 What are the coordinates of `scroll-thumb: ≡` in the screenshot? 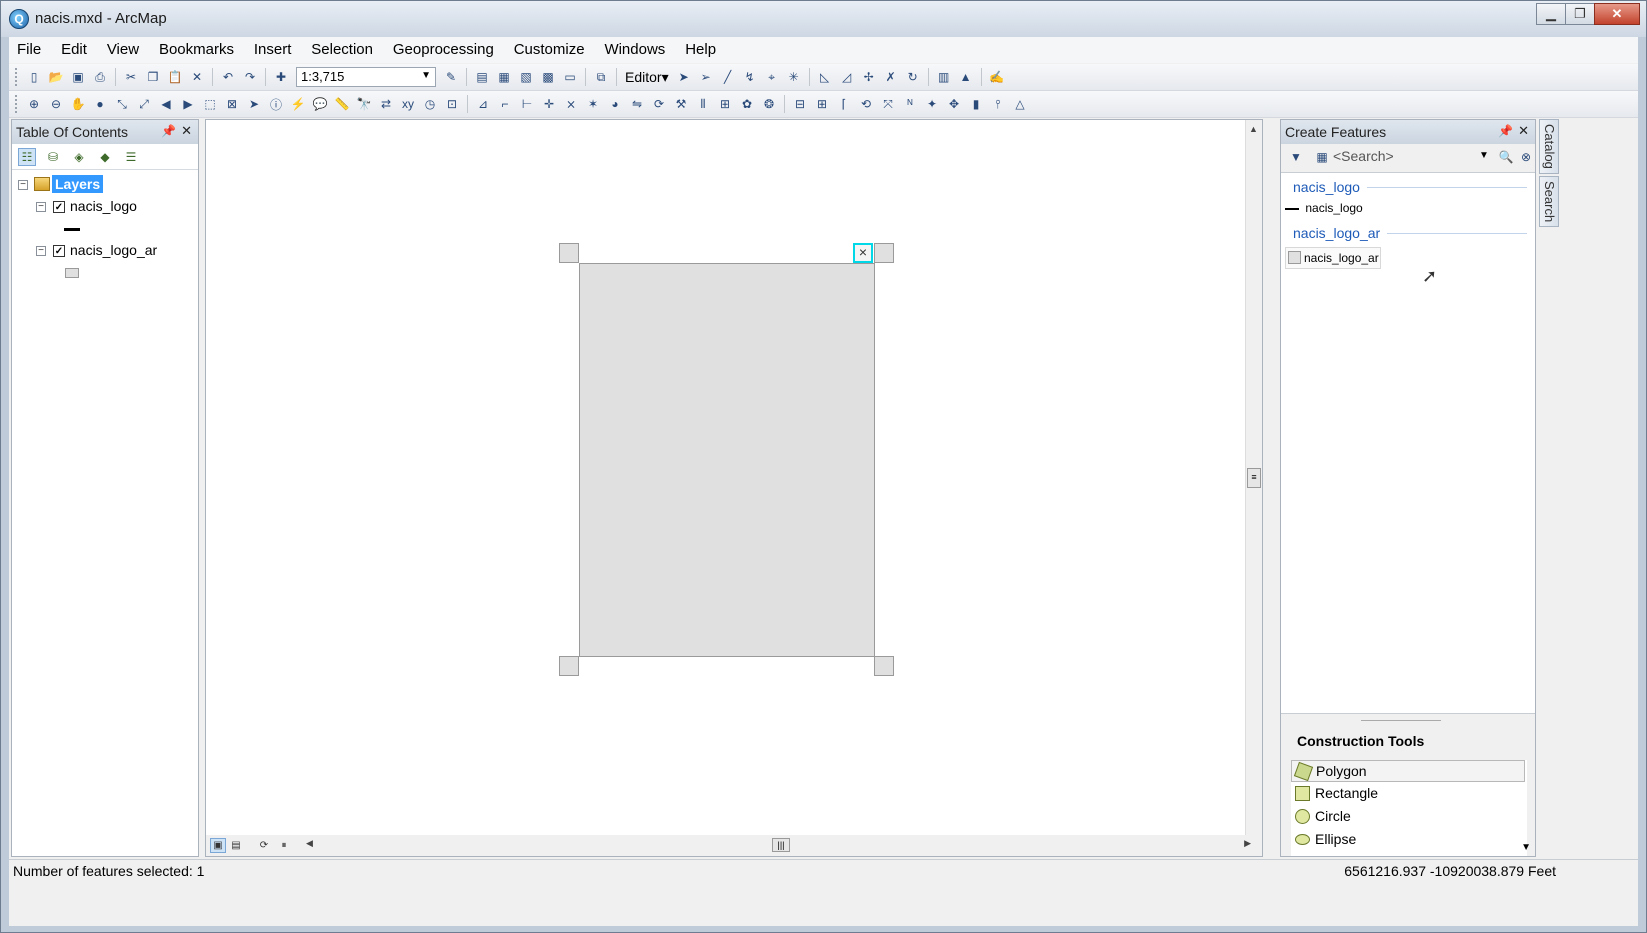 It's located at (1254, 478).